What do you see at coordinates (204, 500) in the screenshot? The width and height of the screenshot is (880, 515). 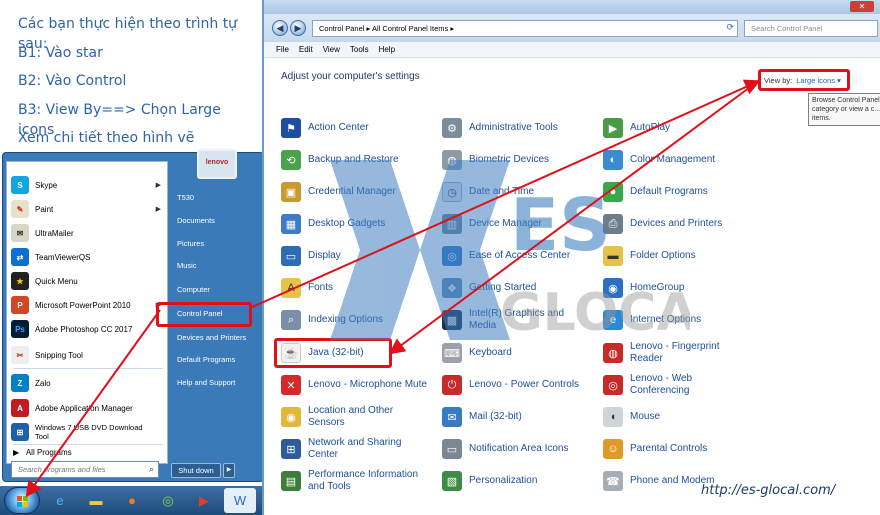 I see `slideshow-icon: ▶` at bounding box center [204, 500].